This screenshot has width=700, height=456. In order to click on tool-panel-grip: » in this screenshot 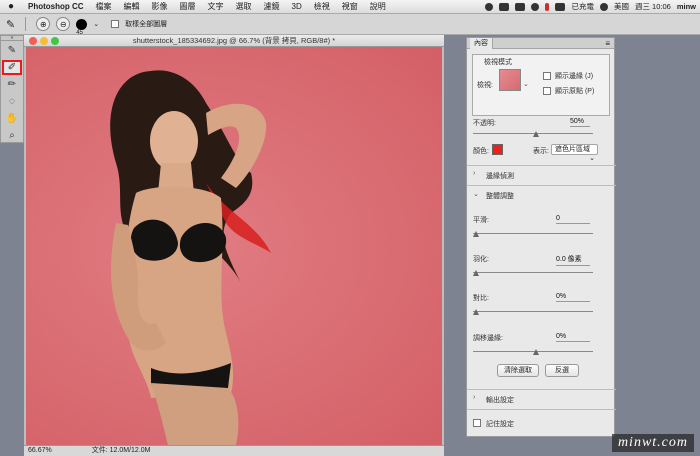, I will do `click(12, 38)`.